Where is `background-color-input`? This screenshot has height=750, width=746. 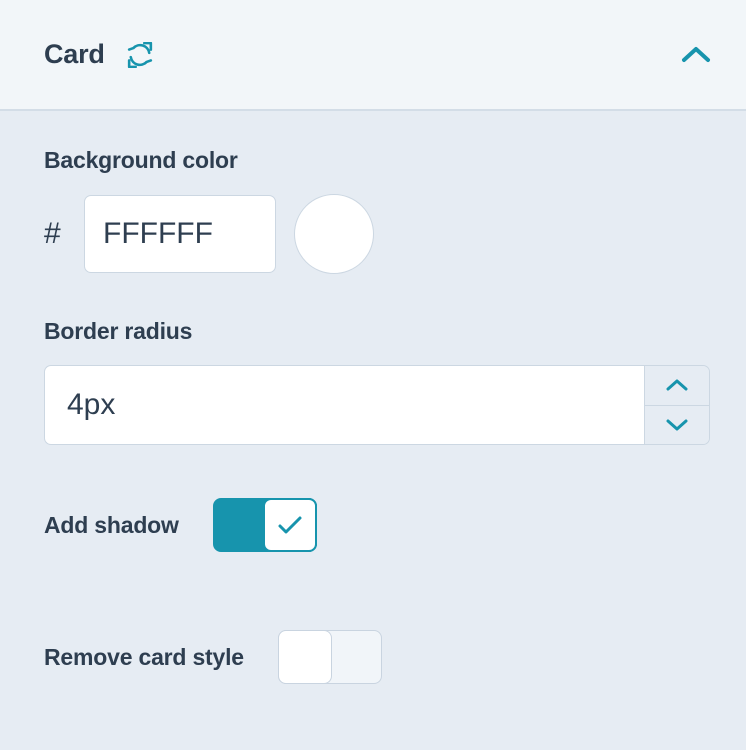 background-color-input is located at coordinates (180, 234).